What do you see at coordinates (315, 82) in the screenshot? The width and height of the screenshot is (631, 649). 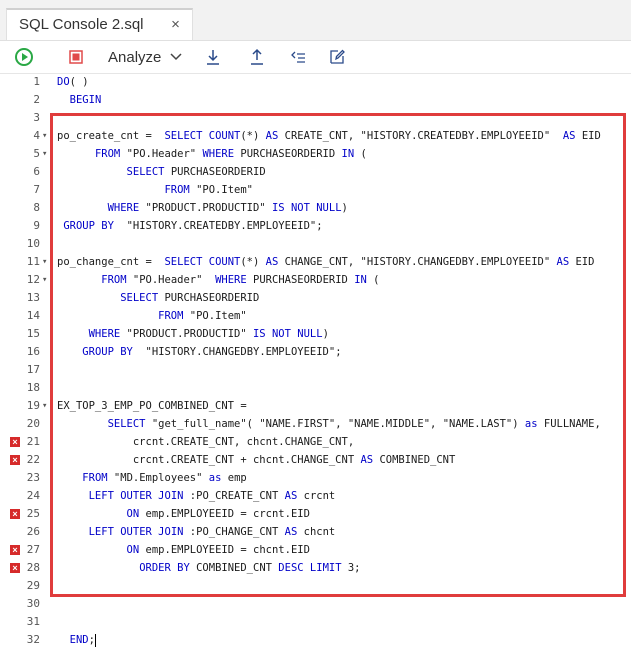 I see `code-line: 1 DO( )` at bounding box center [315, 82].